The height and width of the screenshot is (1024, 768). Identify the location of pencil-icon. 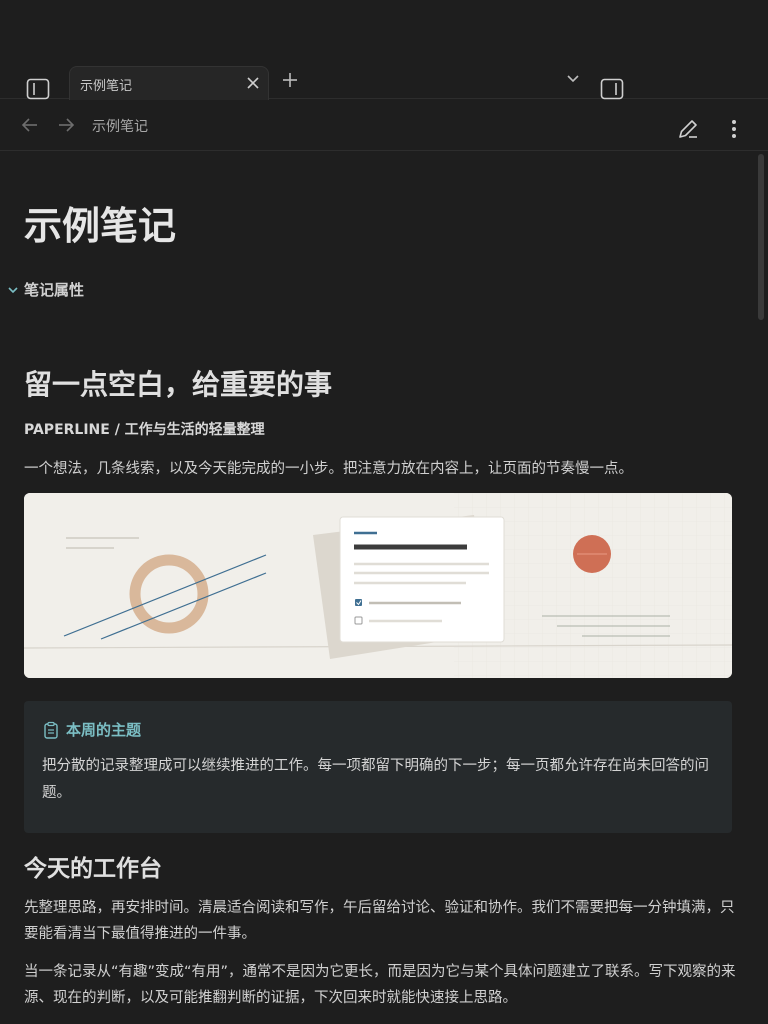
(688, 129).